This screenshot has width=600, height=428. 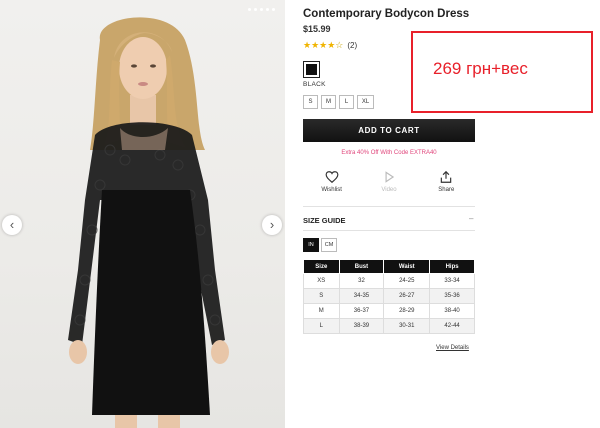 What do you see at coordinates (389, 130) in the screenshot?
I see `add-to-cart-button: ADD TO CART` at bounding box center [389, 130].